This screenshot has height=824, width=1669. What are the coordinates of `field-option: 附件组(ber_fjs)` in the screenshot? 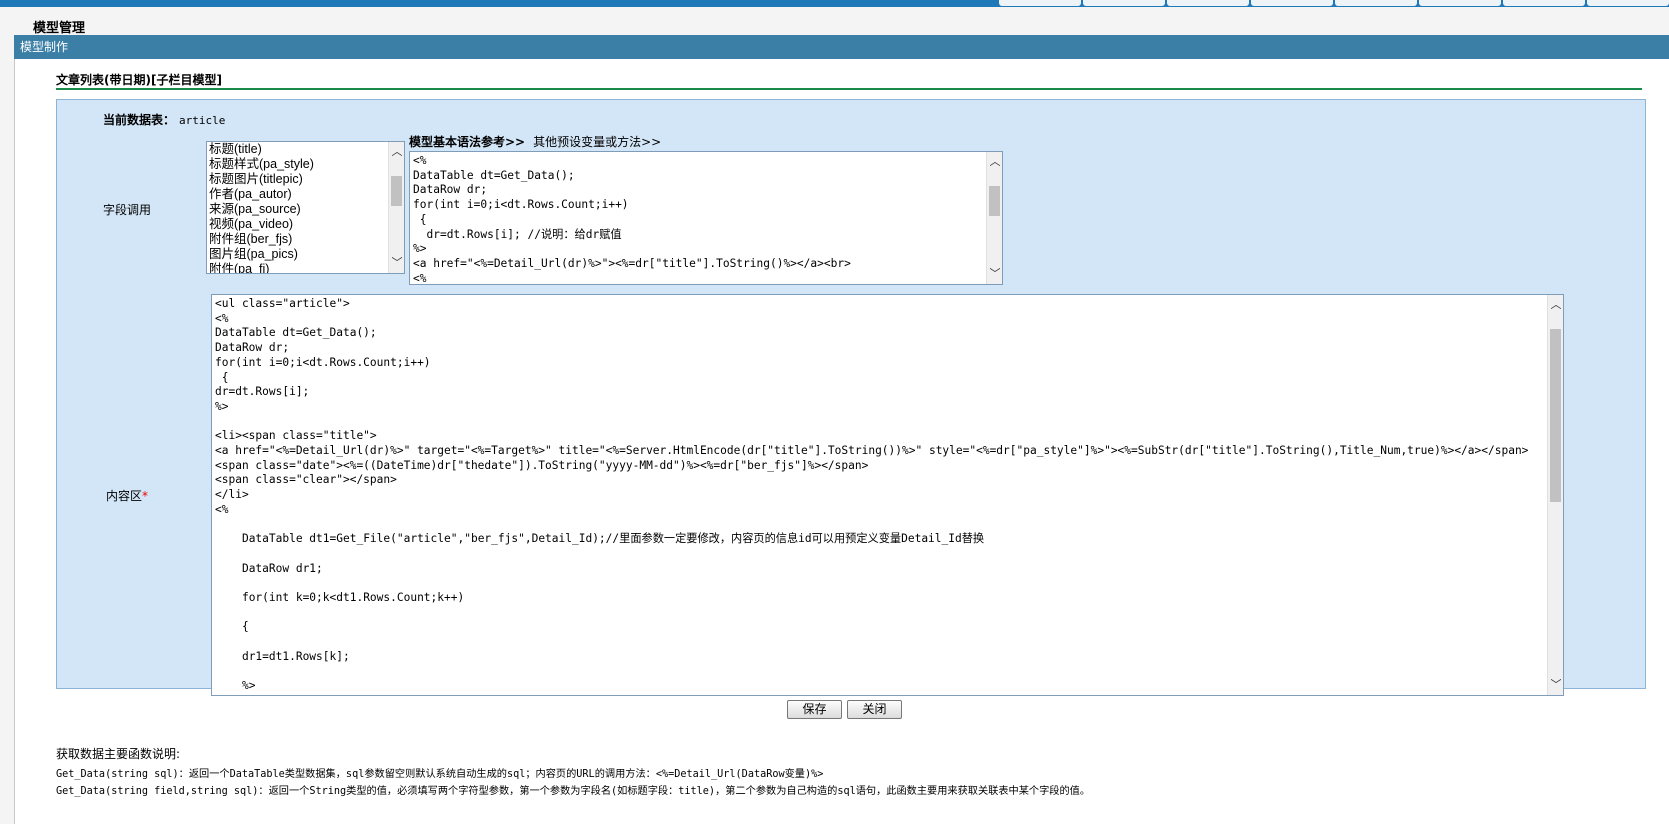 It's located at (305, 239).